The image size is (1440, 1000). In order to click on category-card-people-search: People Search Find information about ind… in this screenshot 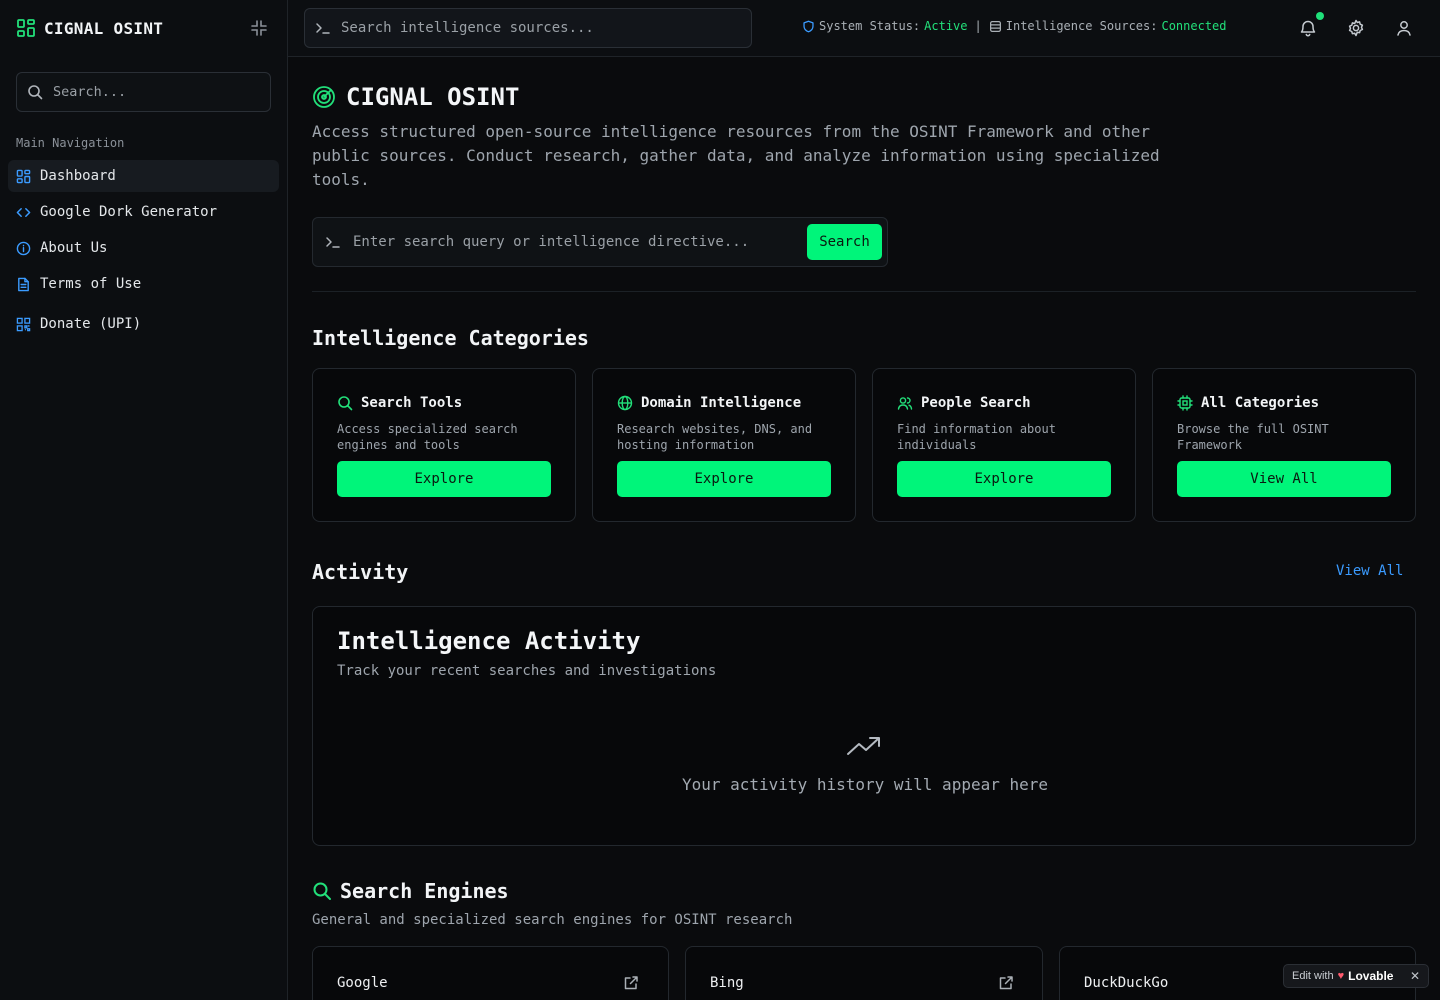, I will do `click(1004, 445)`.